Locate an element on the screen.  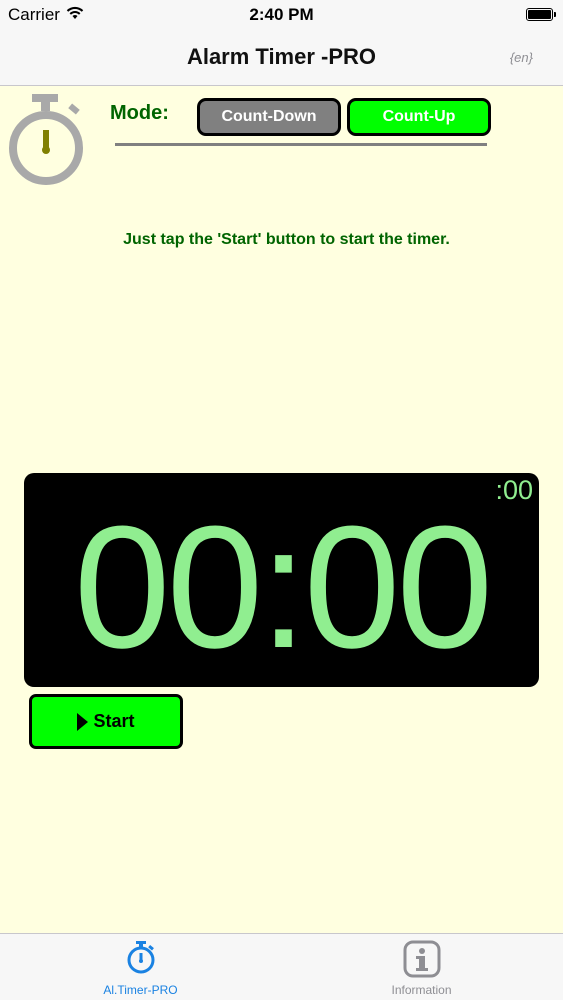
tab-timer: Al.Timer-PRO is located at coordinates (140, 967).